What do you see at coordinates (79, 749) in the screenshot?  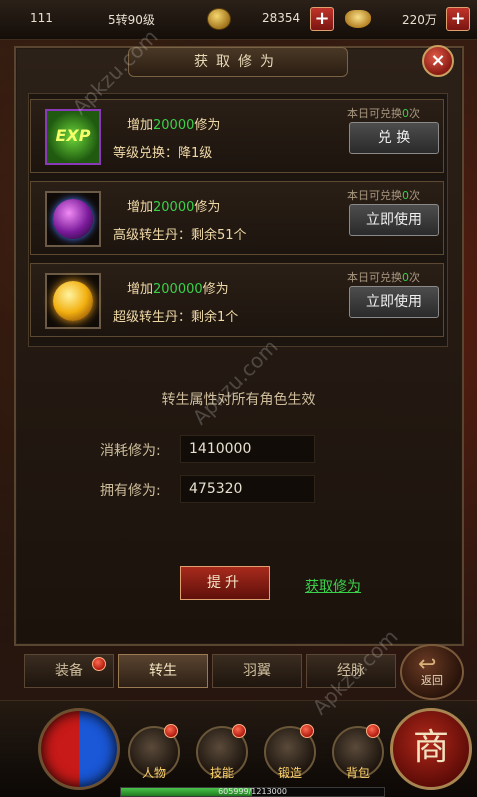 I see `hp-mp-orb-icon` at bounding box center [79, 749].